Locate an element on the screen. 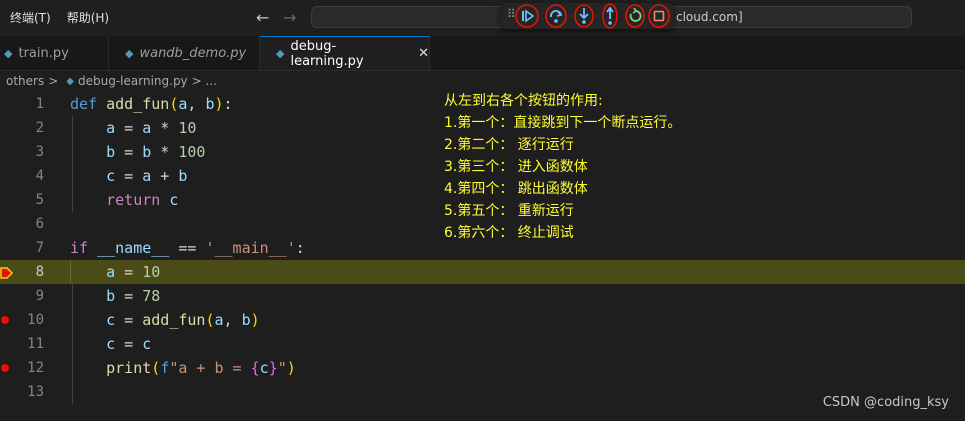 The image size is (965, 421). step-out-icon is located at coordinates (610, 16).